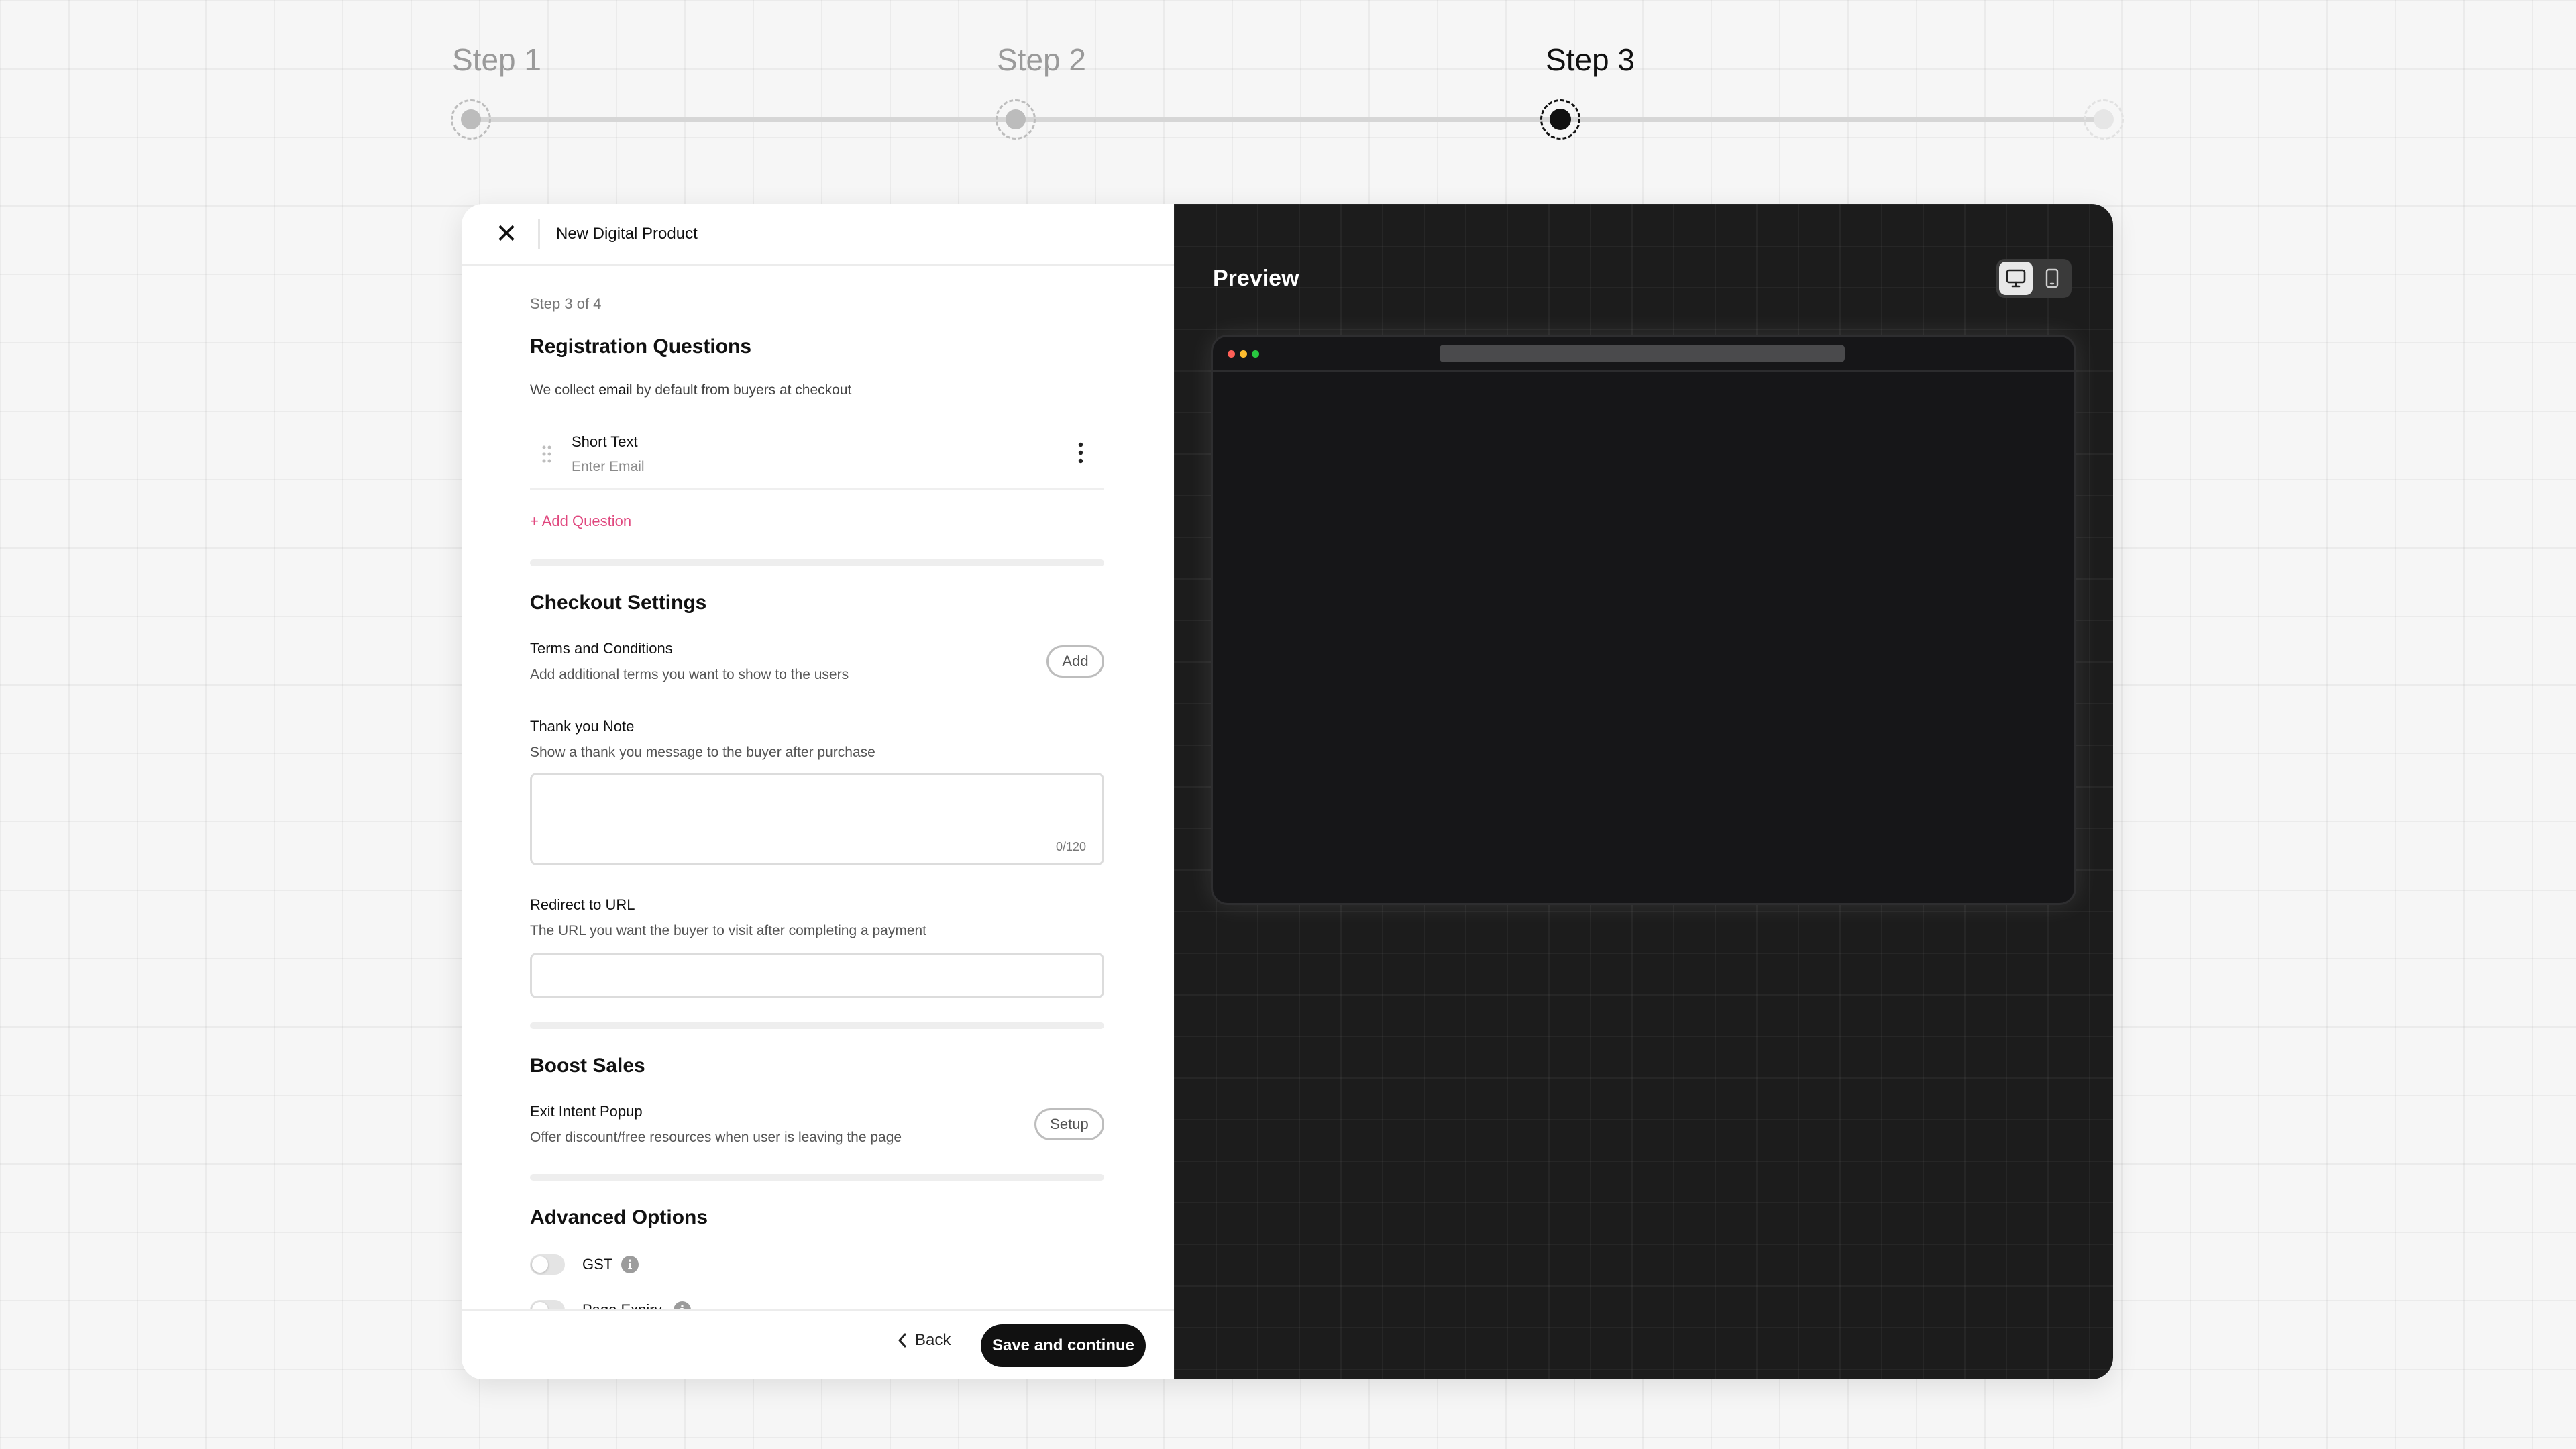 This screenshot has height=1449, width=2576. I want to click on close-button: ✕, so click(506, 234).